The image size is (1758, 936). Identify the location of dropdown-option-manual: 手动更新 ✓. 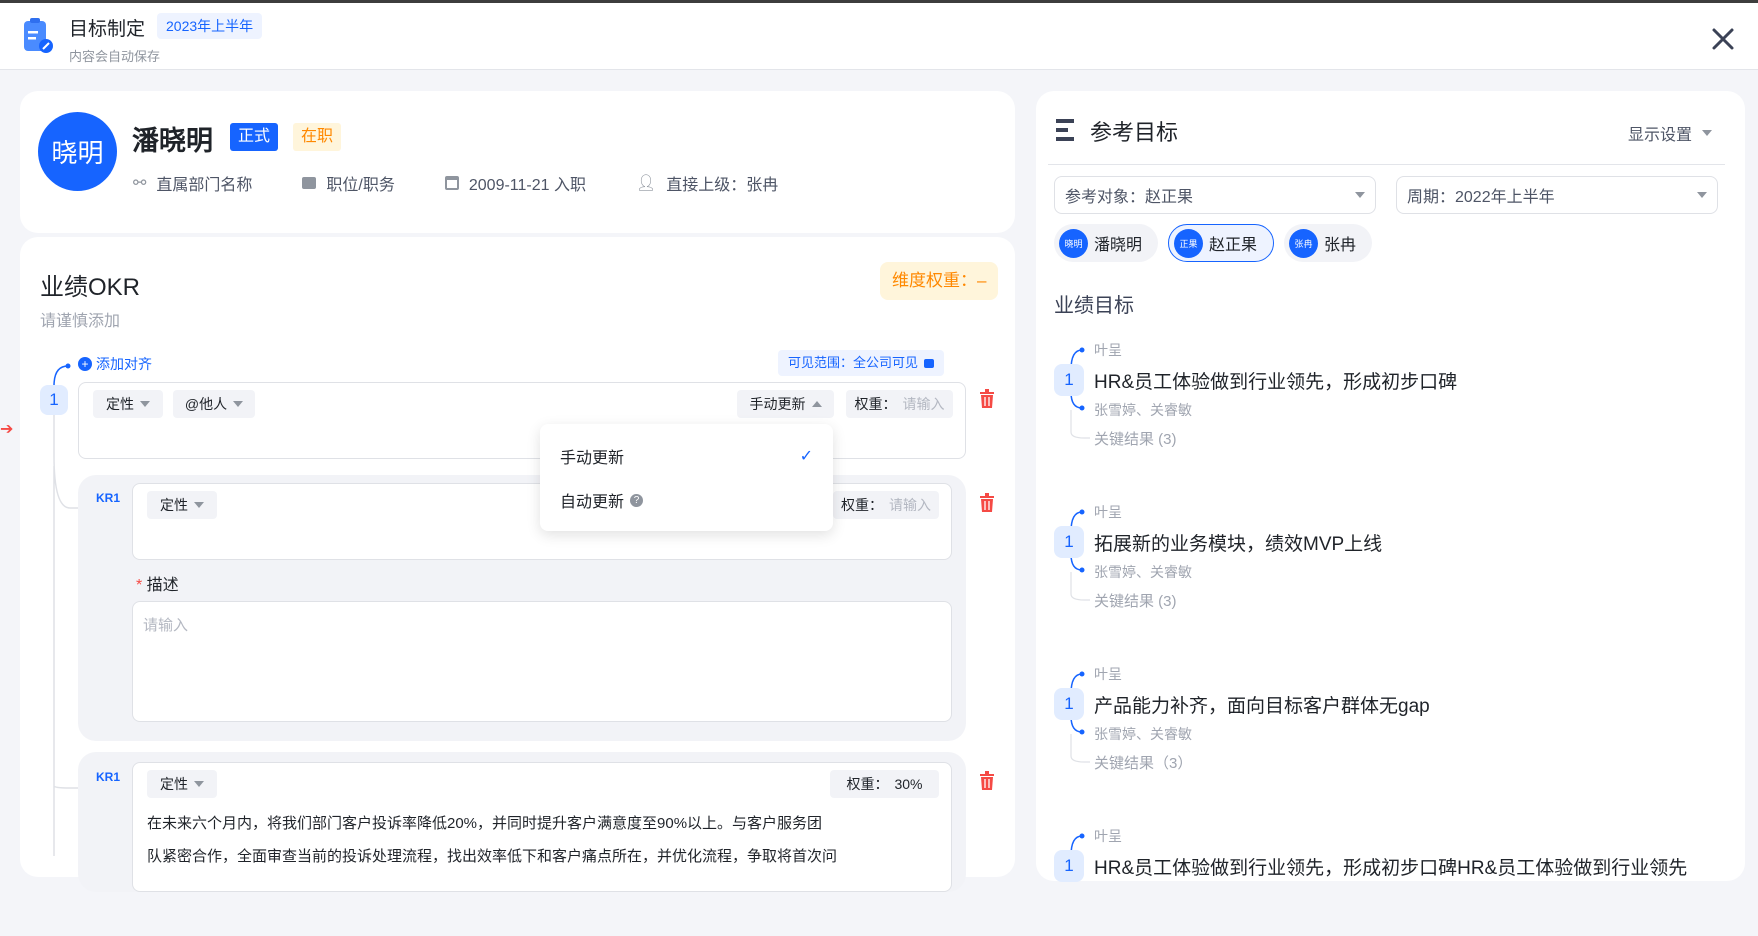
(686, 456).